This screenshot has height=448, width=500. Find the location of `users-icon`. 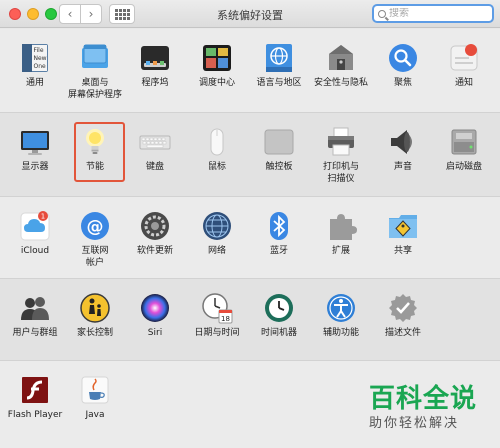

users-icon is located at coordinates (35, 308).